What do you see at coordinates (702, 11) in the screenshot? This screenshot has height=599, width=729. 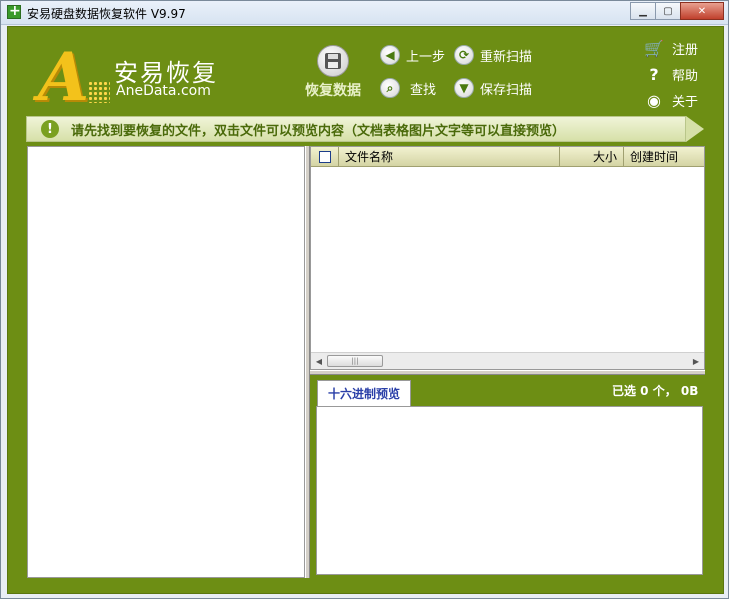 I see `close-button: ✕` at bounding box center [702, 11].